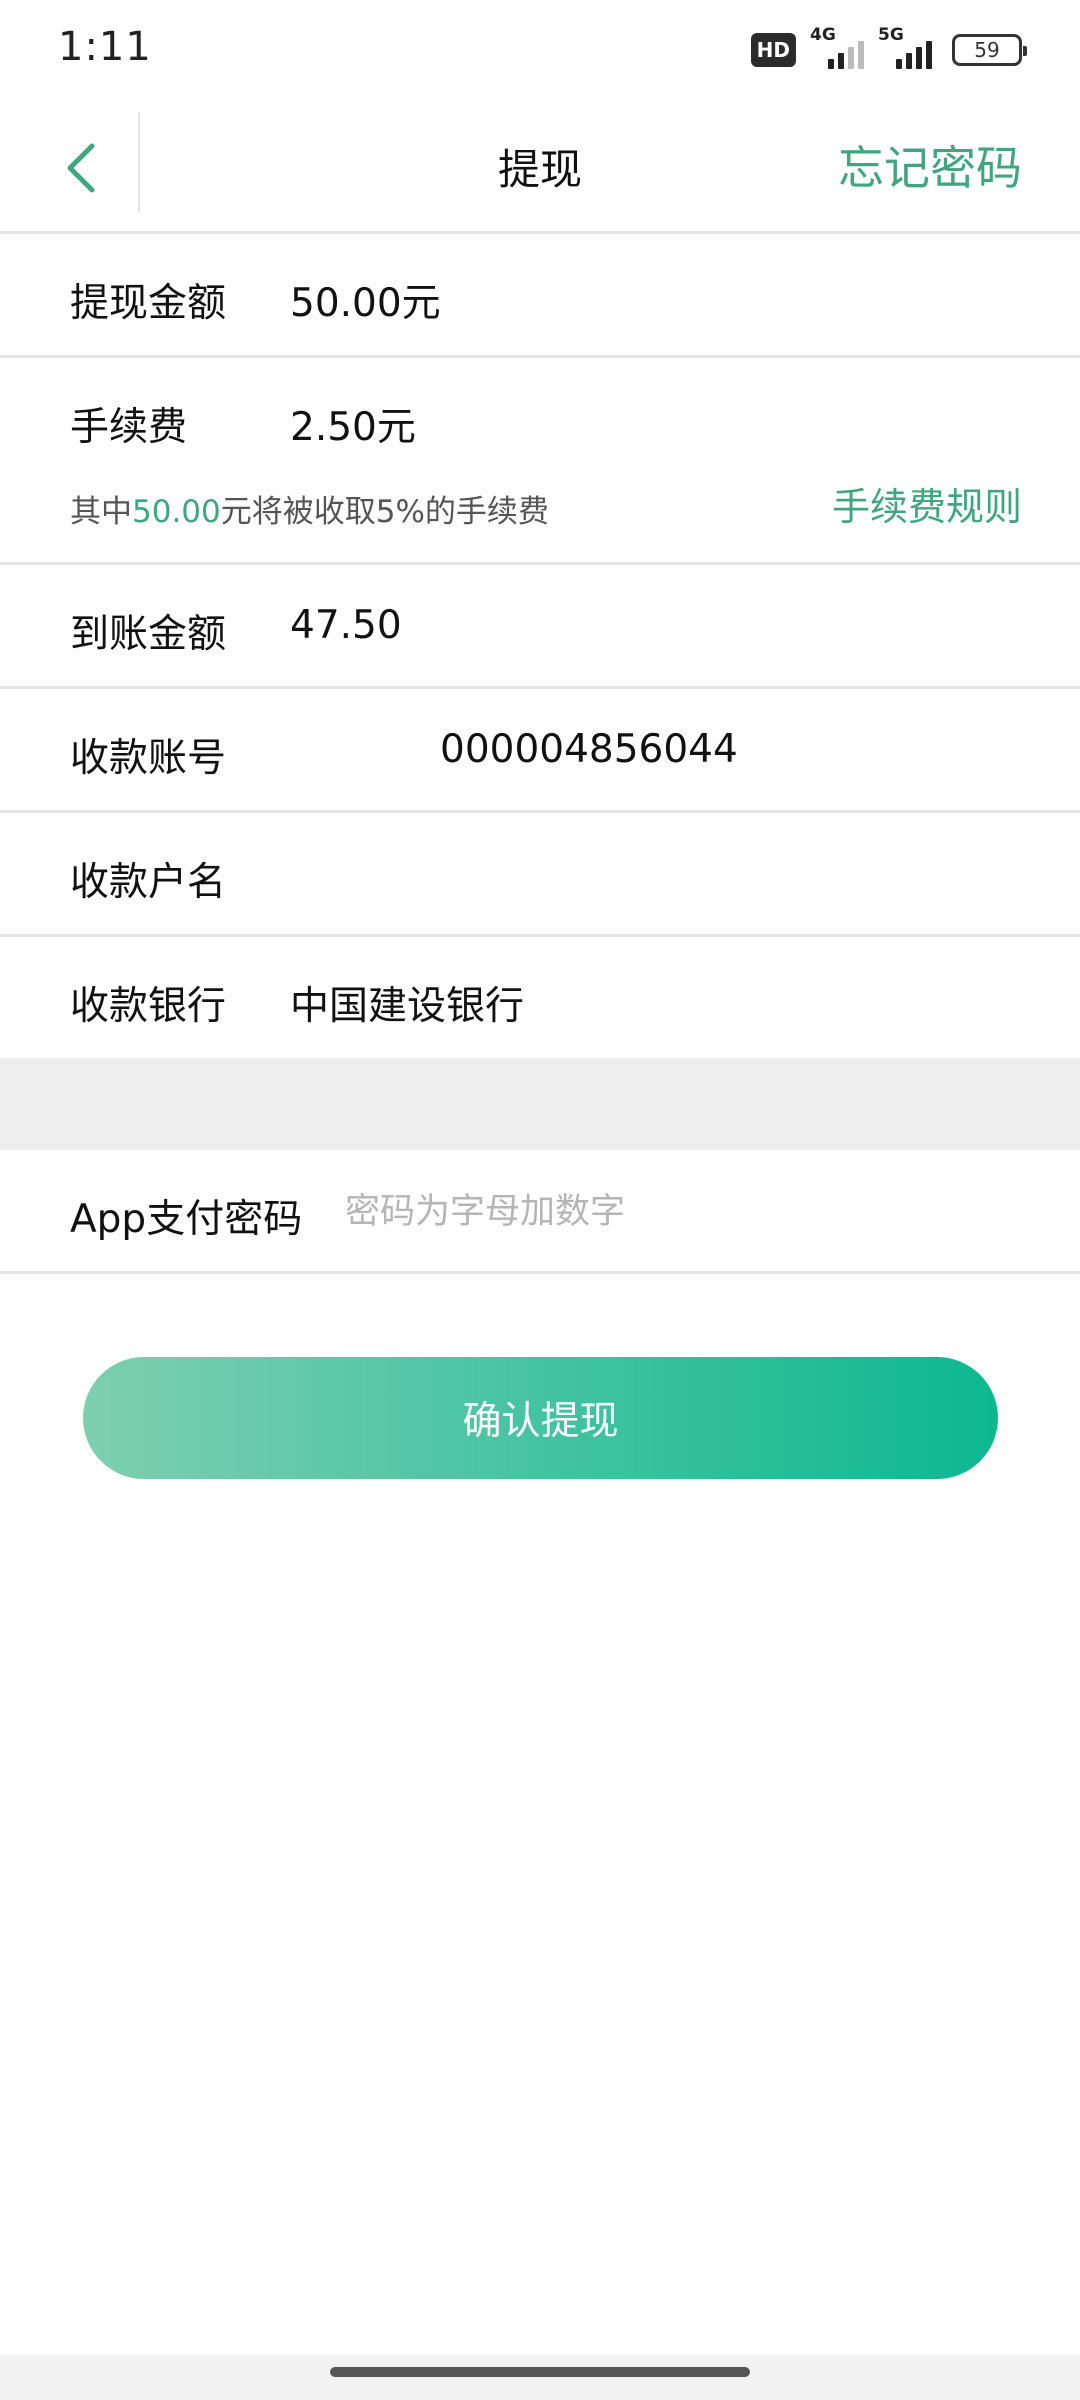  I want to click on gesture-bar, so click(540, 2377).